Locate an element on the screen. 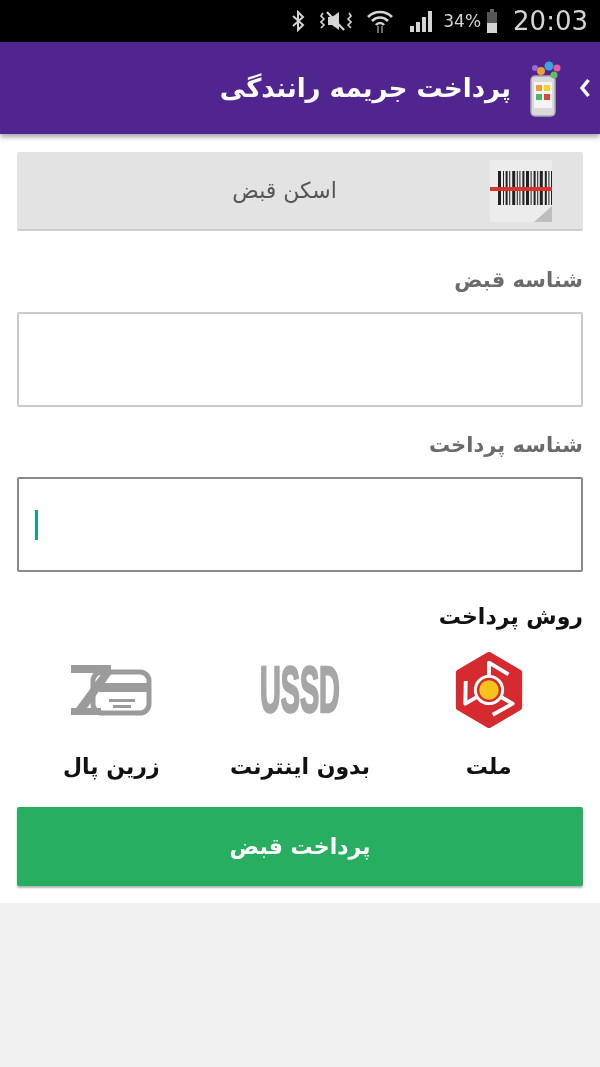 The image size is (600, 1067). back-button is located at coordinates (585, 88).